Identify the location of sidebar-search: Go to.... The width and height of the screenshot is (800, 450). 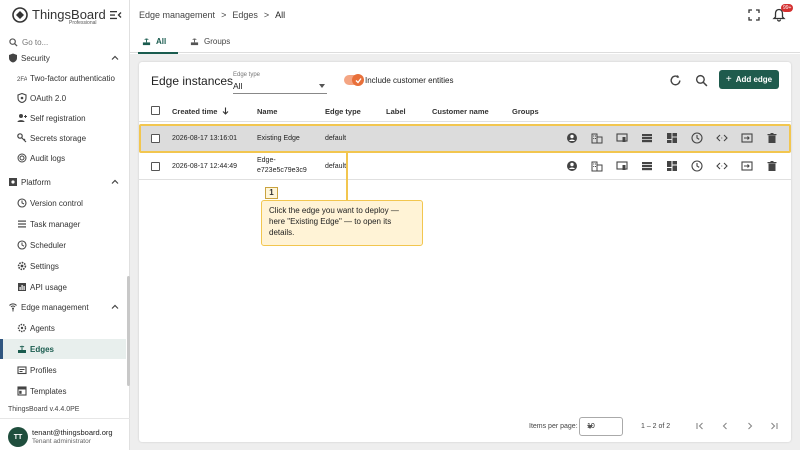
(65, 43).